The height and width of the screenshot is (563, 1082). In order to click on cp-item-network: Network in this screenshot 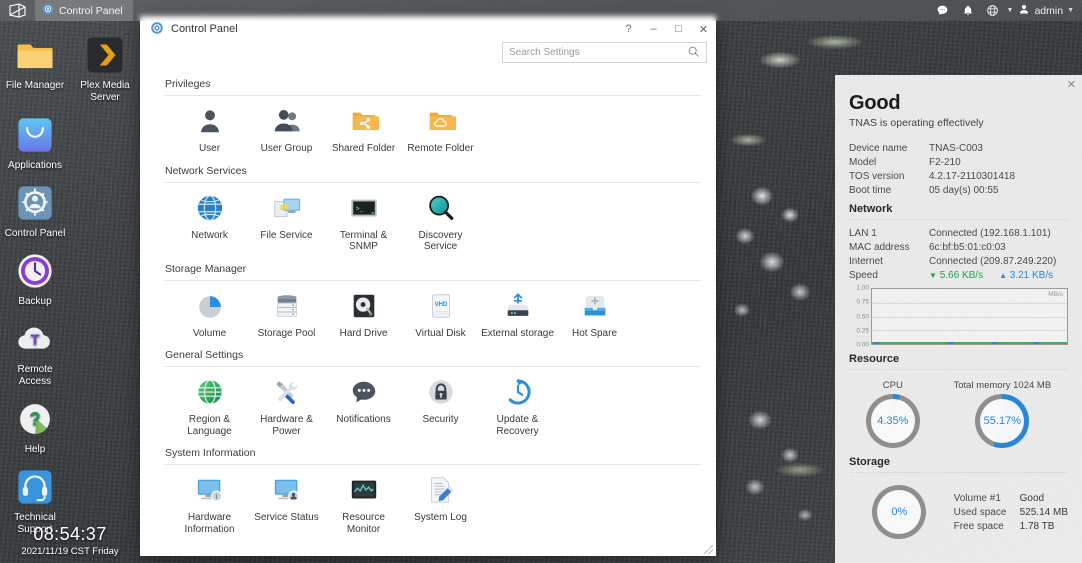, I will do `click(209, 223)`.